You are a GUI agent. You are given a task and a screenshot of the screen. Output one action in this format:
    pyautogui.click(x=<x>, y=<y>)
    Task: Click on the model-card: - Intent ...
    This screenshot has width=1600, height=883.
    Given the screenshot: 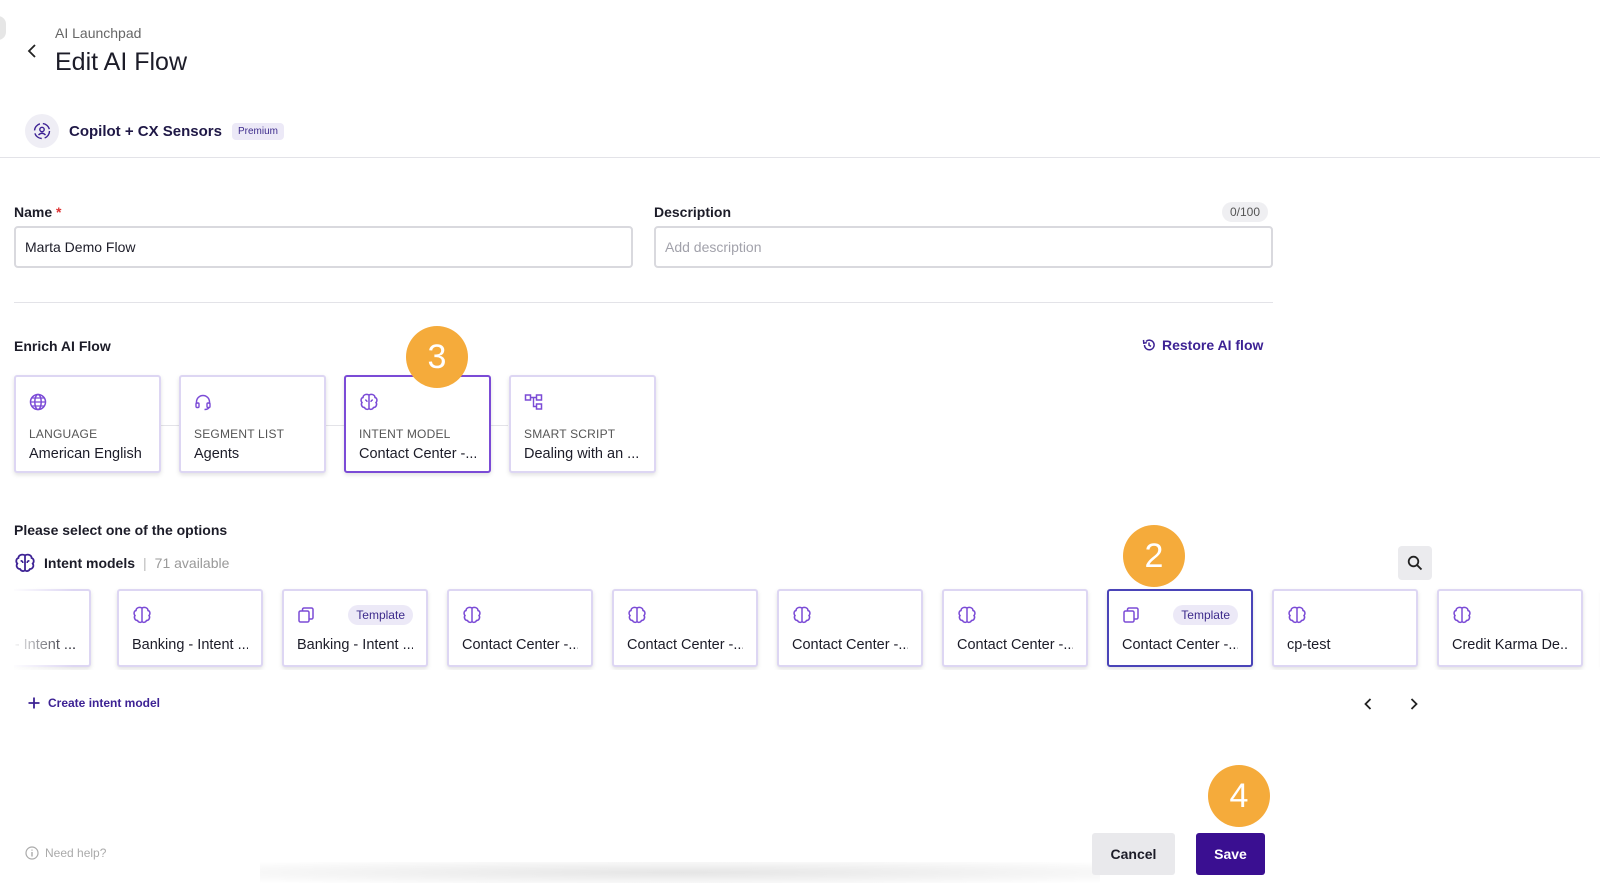 What is the action you would take?
    pyautogui.click(x=52, y=628)
    